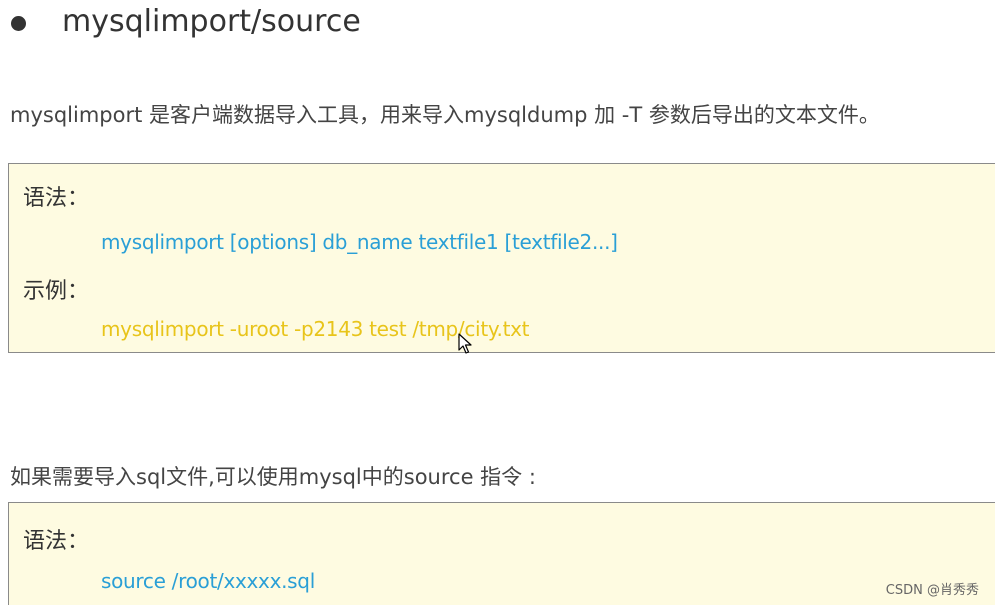  Describe the element at coordinates (932, 590) in the screenshot. I see `watermark: CSDN @肖秀秀` at that location.